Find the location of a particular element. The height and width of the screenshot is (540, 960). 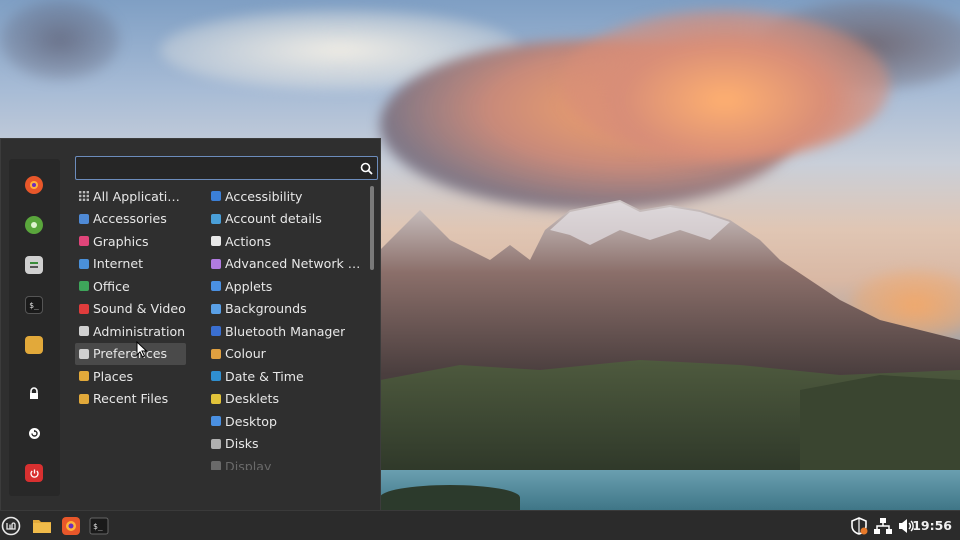

app-label: Accessibility is located at coordinates (264, 196).